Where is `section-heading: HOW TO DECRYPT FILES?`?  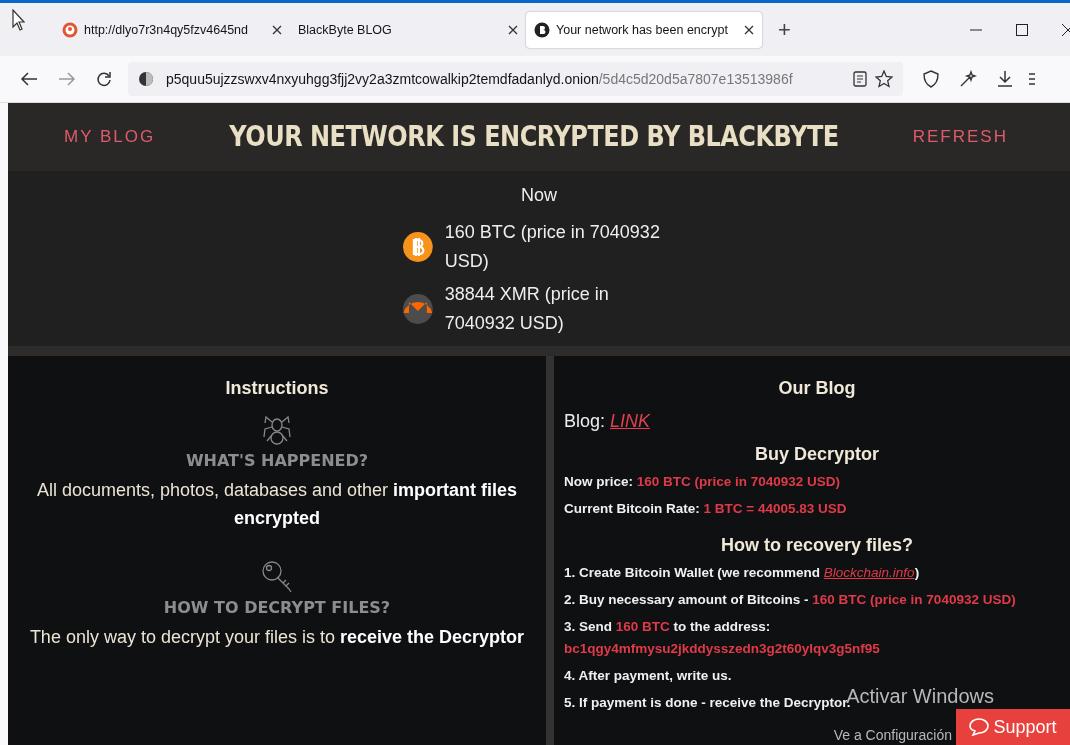
section-heading: HOW TO DECRYPT FILES? is located at coordinates (277, 607).